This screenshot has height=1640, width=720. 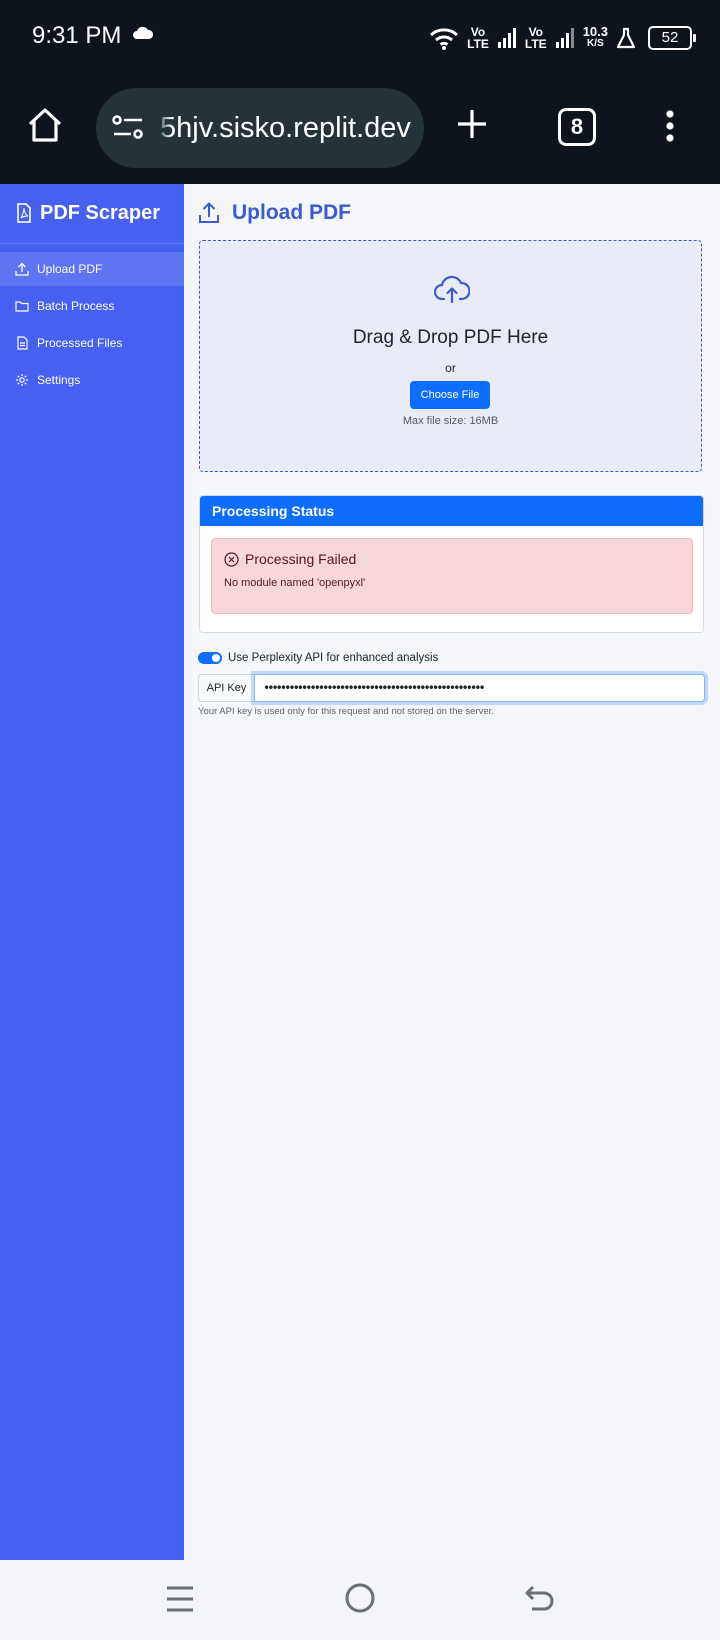 I want to click on sidebar-item-settings: Settings, so click(x=92, y=380).